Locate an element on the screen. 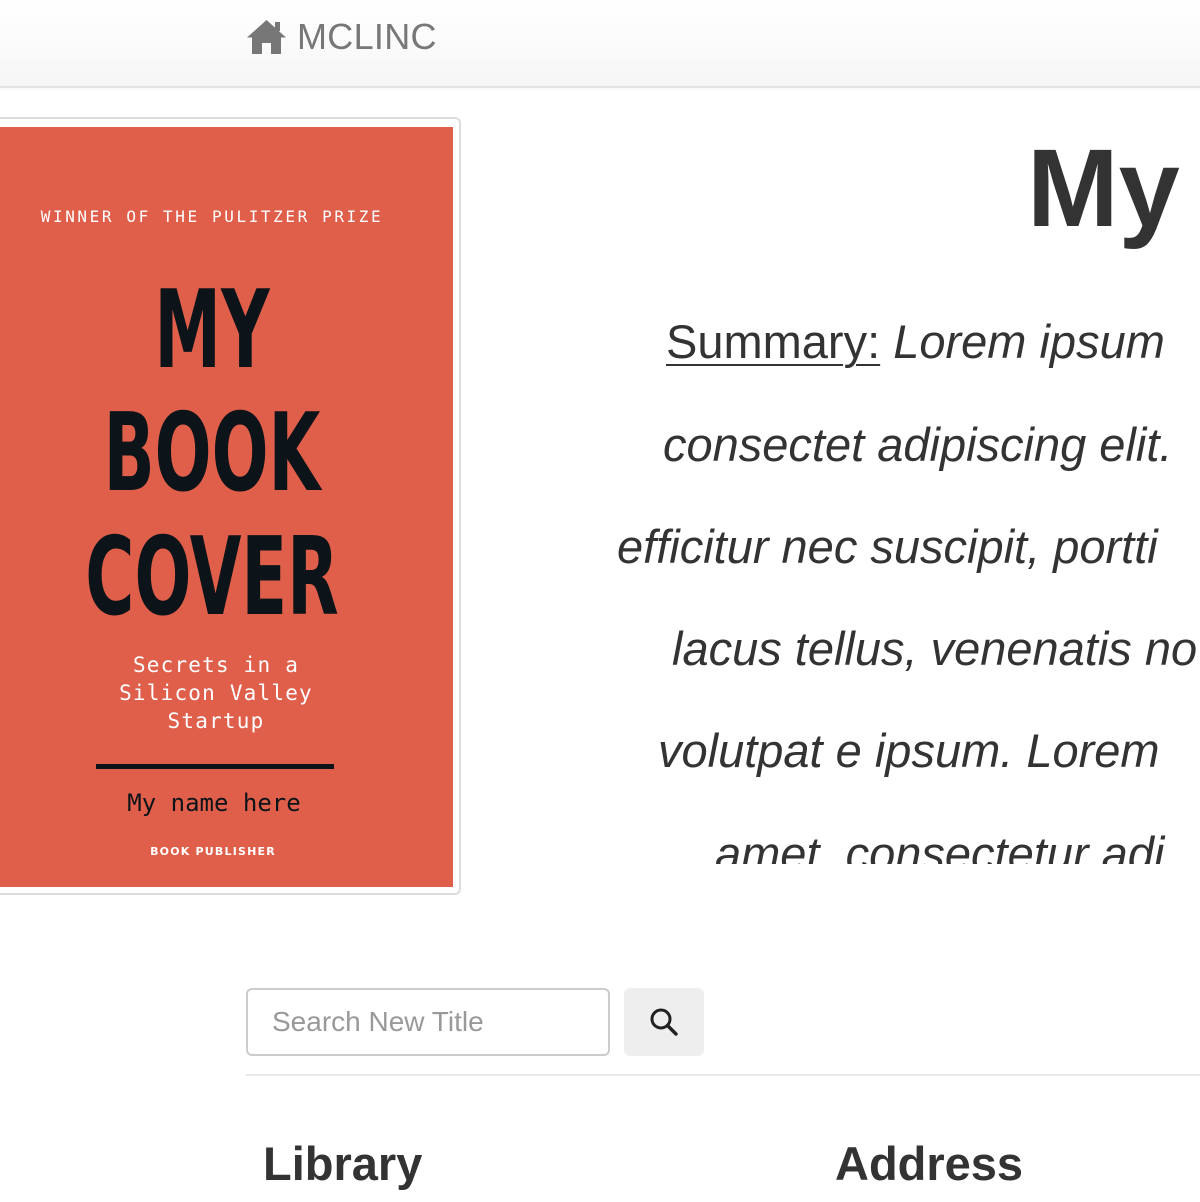 The image size is (1200, 1202). search-icon is located at coordinates (664, 1022).